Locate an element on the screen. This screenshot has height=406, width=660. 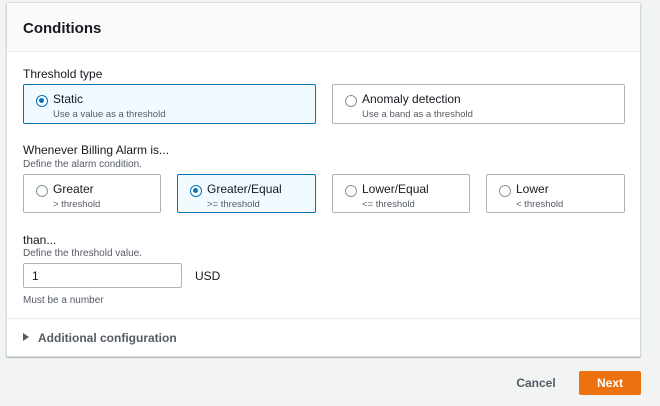
whenever-description: Define the alarm condition. is located at coordinates (82, 164).